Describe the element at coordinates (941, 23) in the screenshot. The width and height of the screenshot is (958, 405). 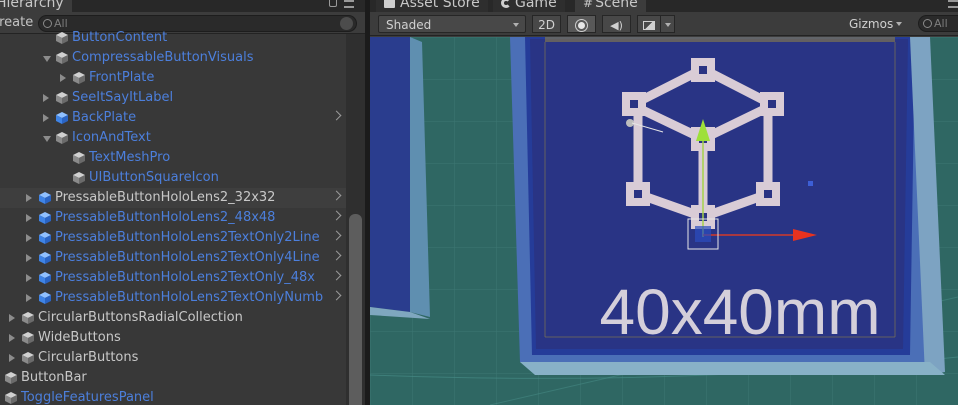
I see `search-placeholder: All` at that location.